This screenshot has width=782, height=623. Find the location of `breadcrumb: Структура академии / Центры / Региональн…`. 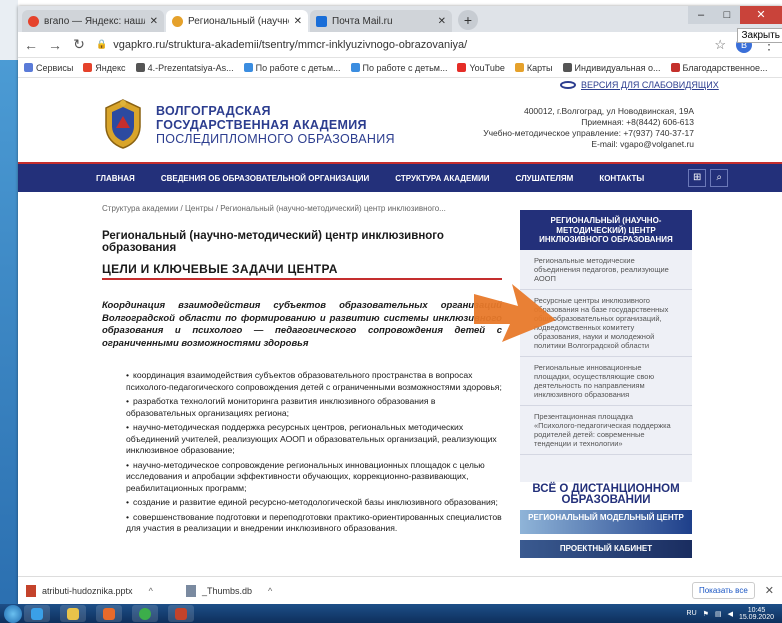

breadcrumb: Структура академии / Центры / Региональн… is located at coordinates (274, 208).